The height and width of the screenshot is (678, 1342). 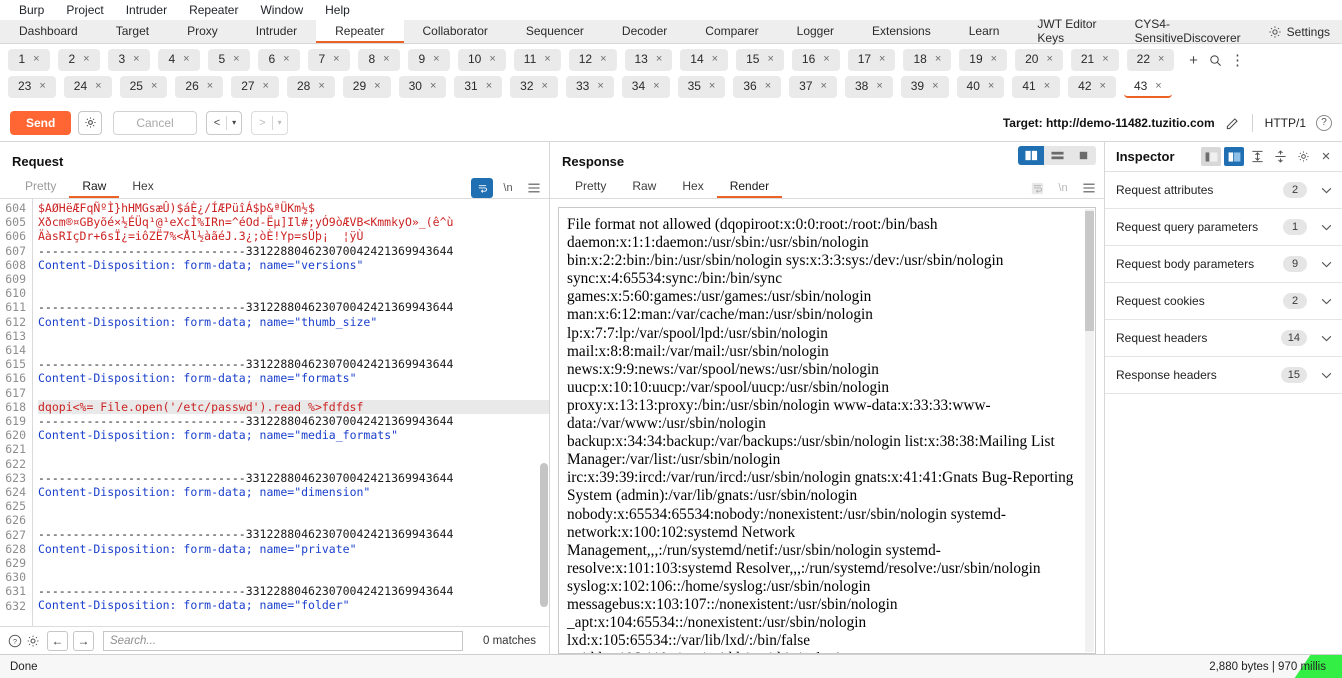 I want to click on layout-side-by-side-button, so click(x=1031, y=155).